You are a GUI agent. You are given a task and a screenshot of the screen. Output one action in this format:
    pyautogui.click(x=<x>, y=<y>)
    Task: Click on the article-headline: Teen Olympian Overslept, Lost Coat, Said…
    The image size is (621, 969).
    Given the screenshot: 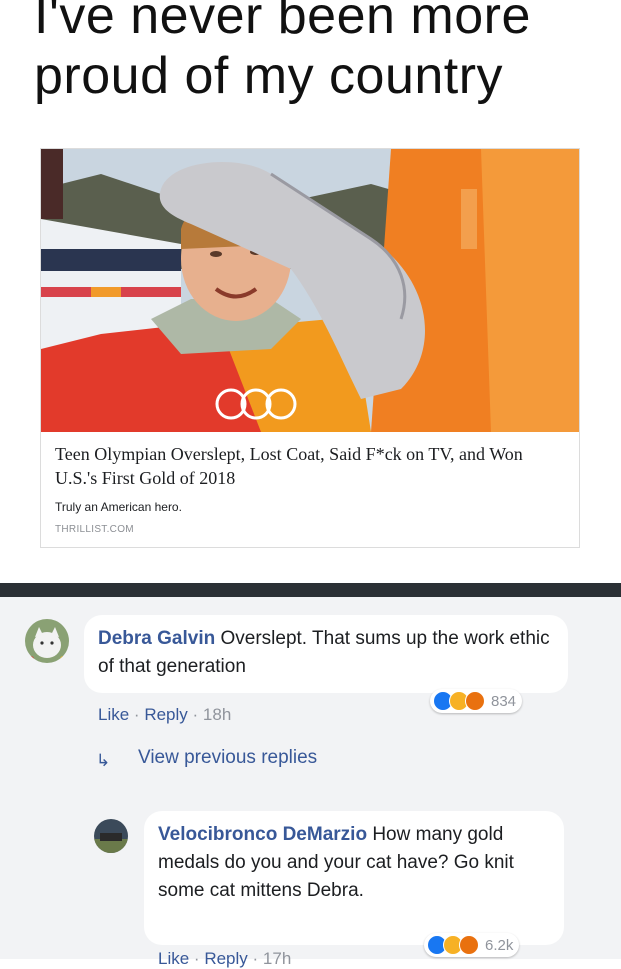 What is the action you would take?
    pyautogui.click(x=310, y=466)
    